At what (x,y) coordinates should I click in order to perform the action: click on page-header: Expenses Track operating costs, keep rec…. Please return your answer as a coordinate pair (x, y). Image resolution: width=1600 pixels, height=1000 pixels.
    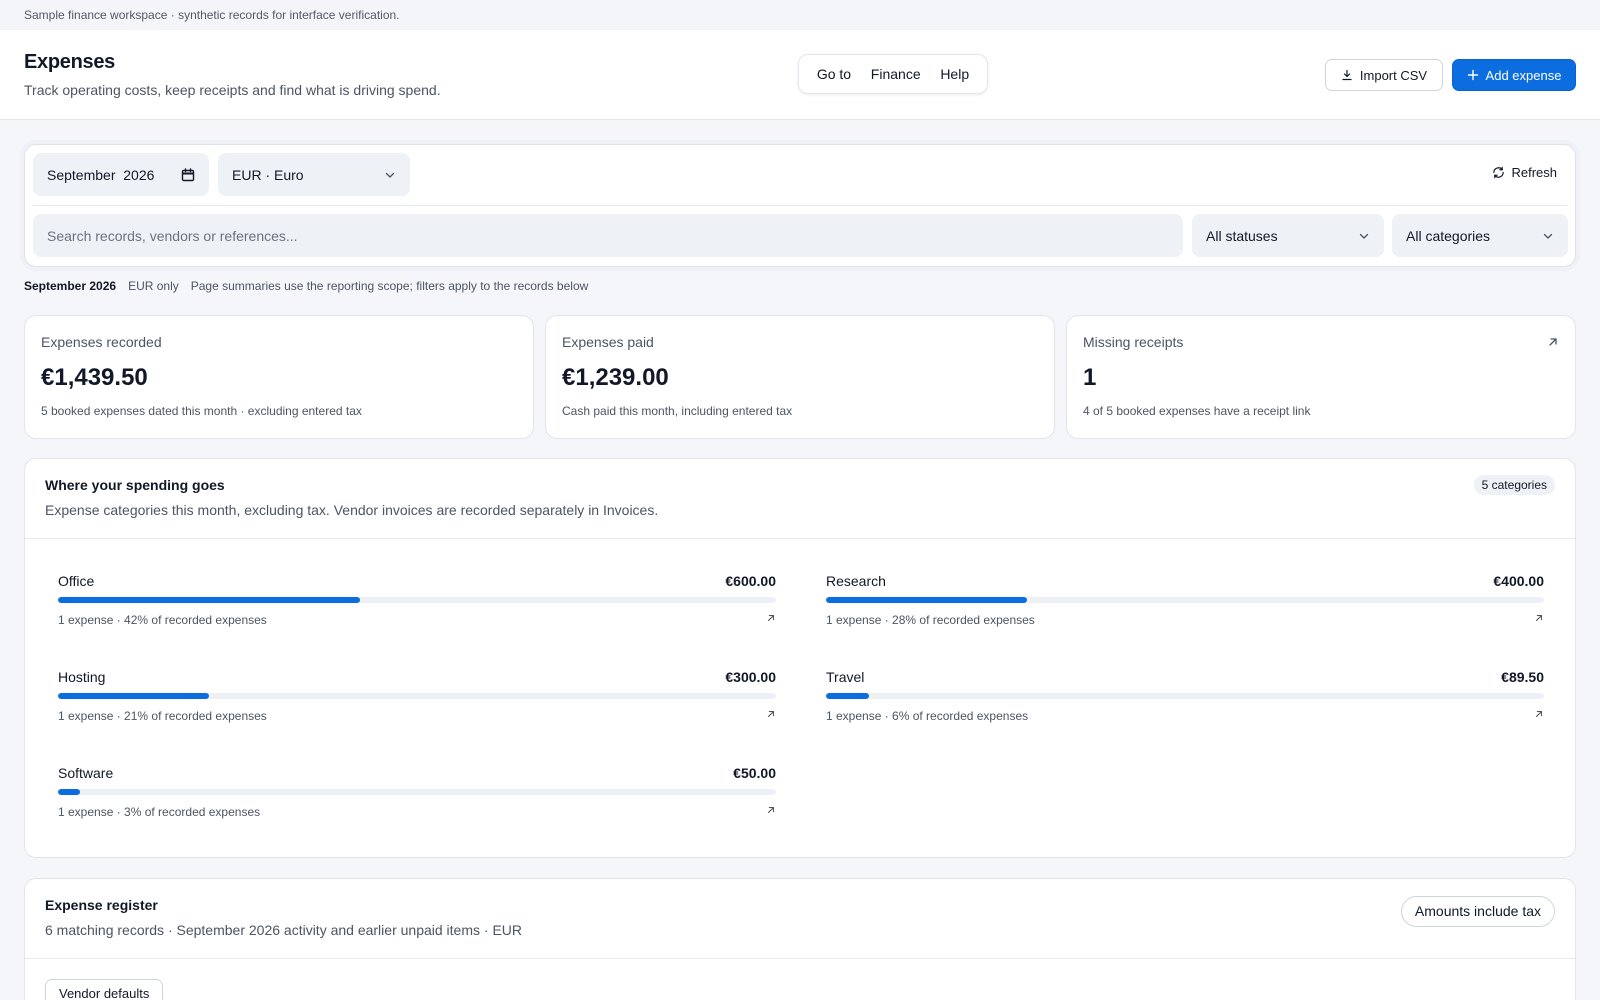
    Looking at the image, I should click on (800, 75).